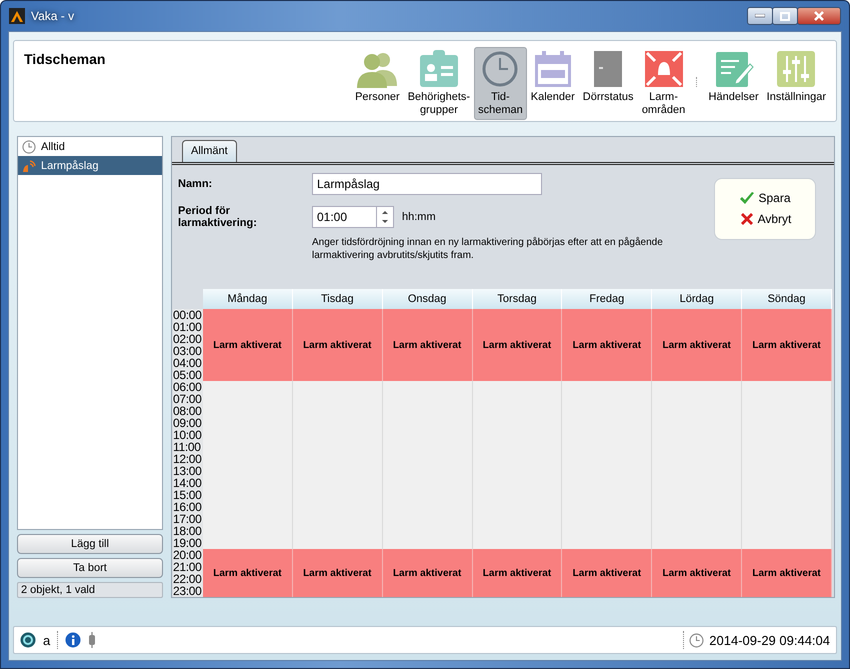  I want to click on checkmark-icon, so click(747, 198).